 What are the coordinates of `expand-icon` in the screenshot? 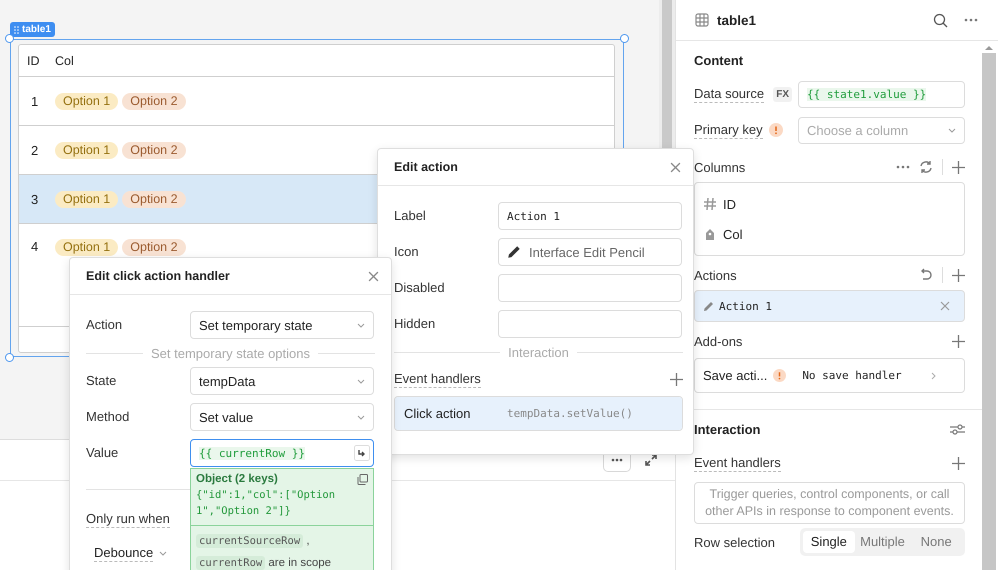 It's located at (651, 460).